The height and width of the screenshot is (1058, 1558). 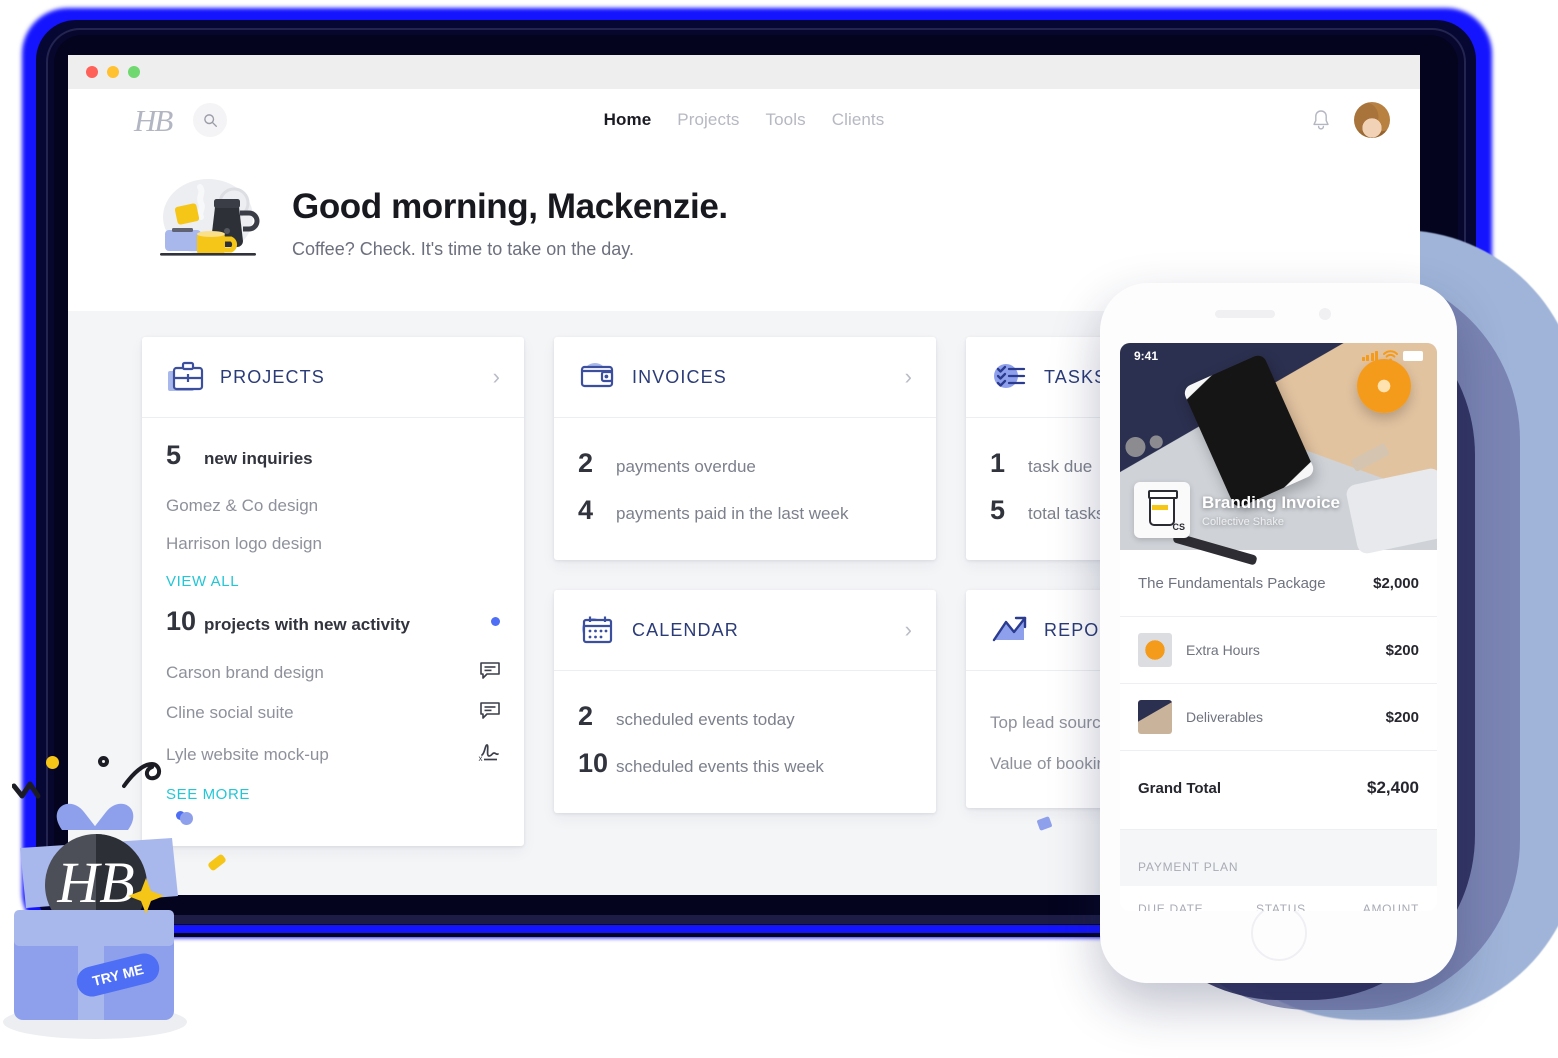 I want to click on nav-link-projects: Projects, so click(x=708, y=120).